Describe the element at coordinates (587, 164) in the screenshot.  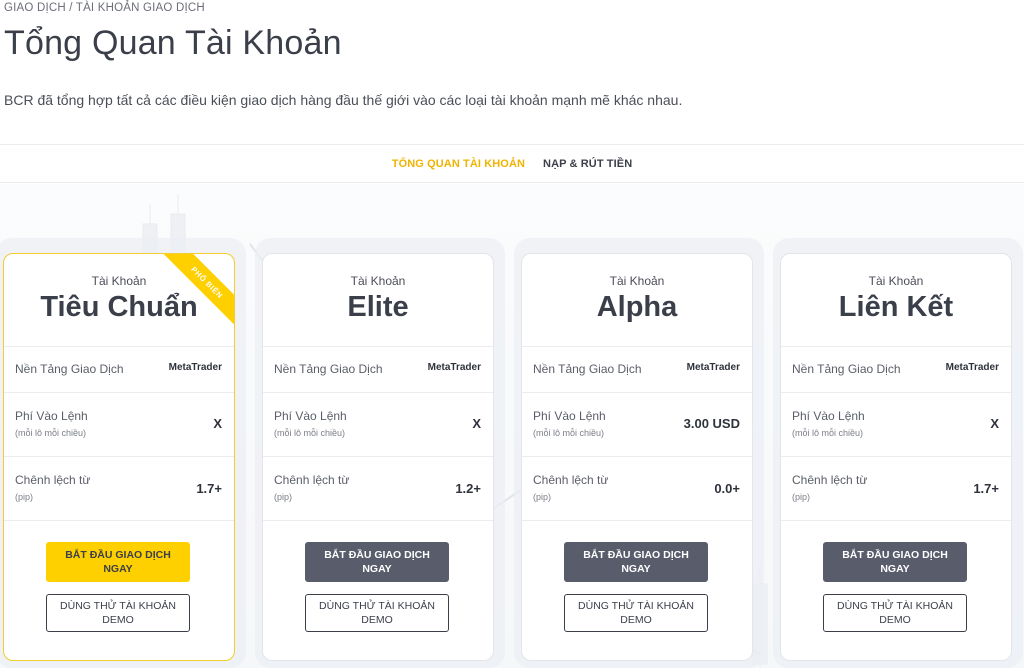
I see `tab-deposit-withdraw: NẠP & RÚT TIỀN` at that location.